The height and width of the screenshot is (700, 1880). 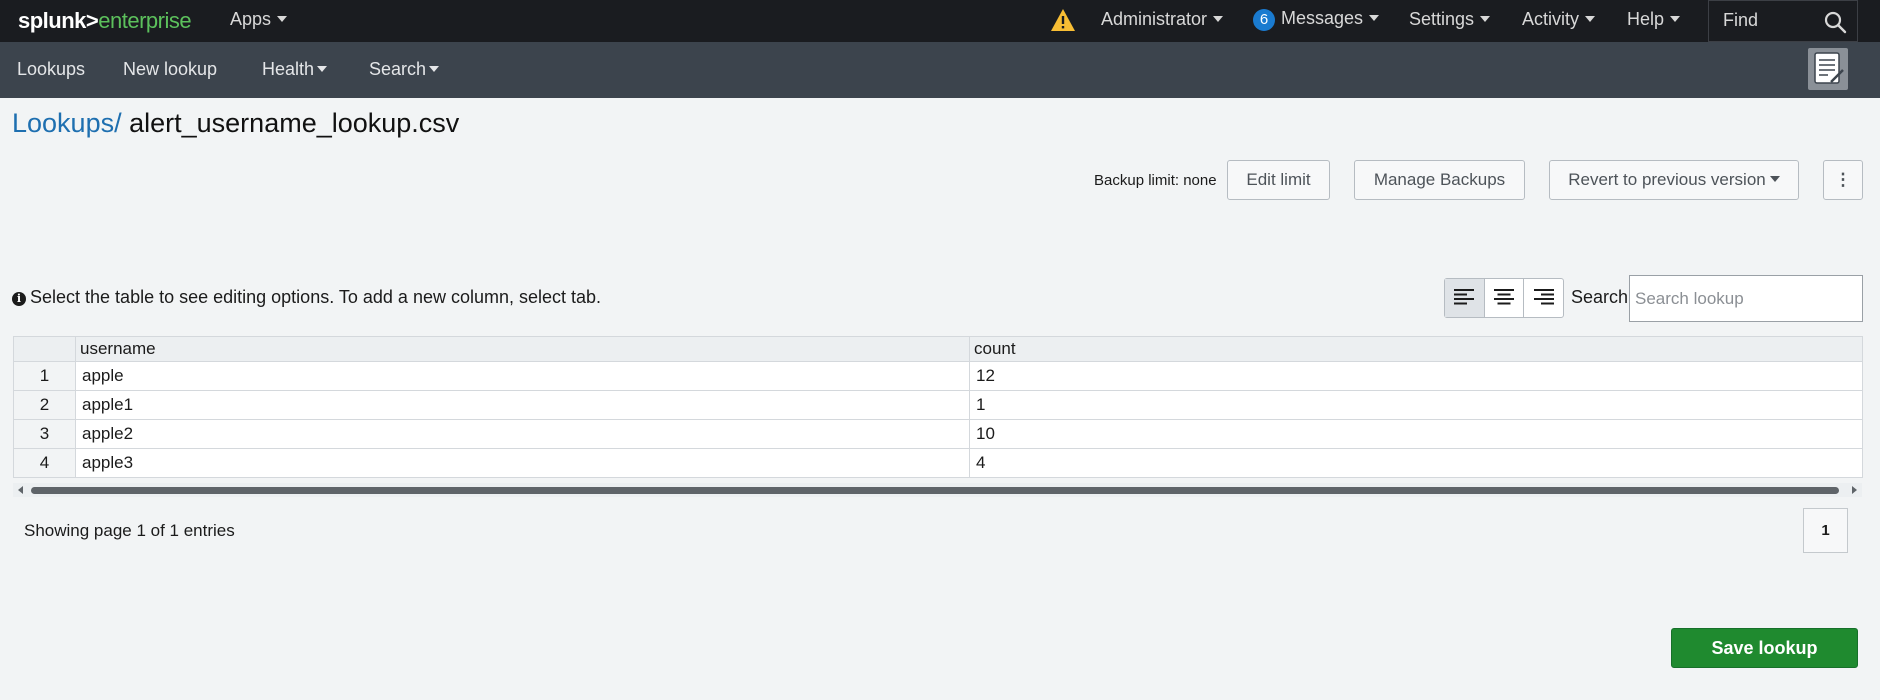 What do you see at coordinates (398, 69) in the screenshot?
I see `nav-search-label: Search` at bounding box center [398, 69].